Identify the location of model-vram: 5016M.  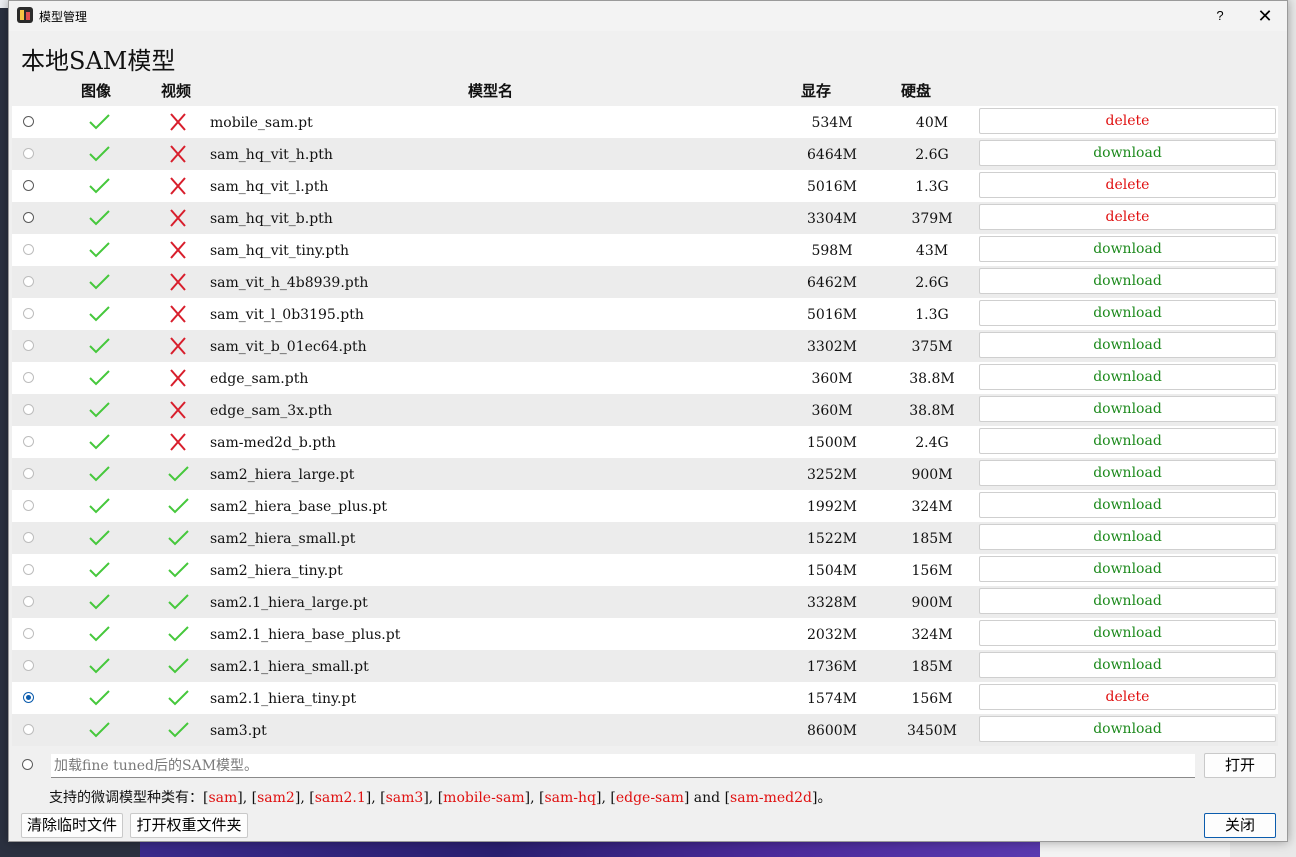
(832, 315).